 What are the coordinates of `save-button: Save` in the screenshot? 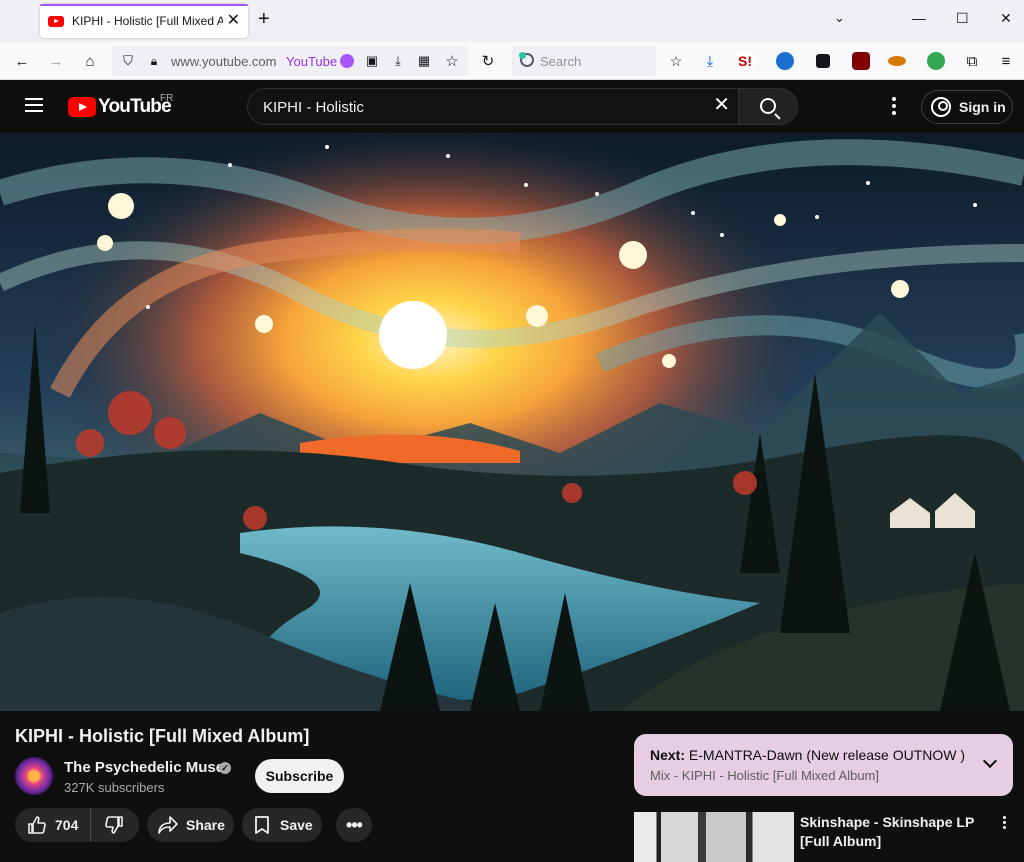 It's located at (282, 825).